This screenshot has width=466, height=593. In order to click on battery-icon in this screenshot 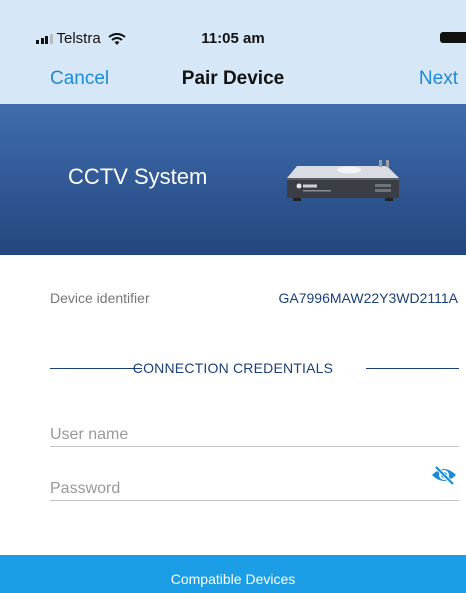, I will do `click(453, 37)`.